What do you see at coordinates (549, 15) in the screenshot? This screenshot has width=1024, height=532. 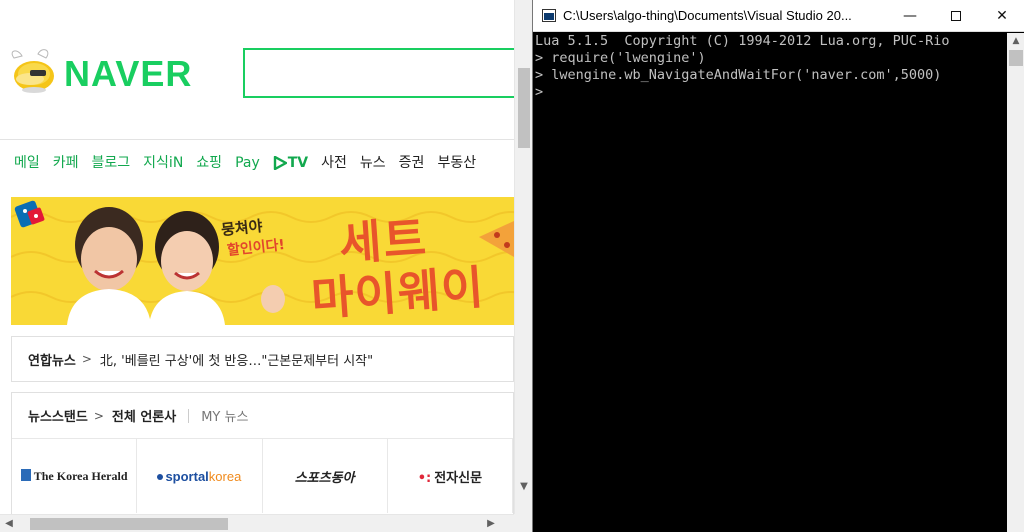 I see `console-window-icon` at bounding box center [549, 15].